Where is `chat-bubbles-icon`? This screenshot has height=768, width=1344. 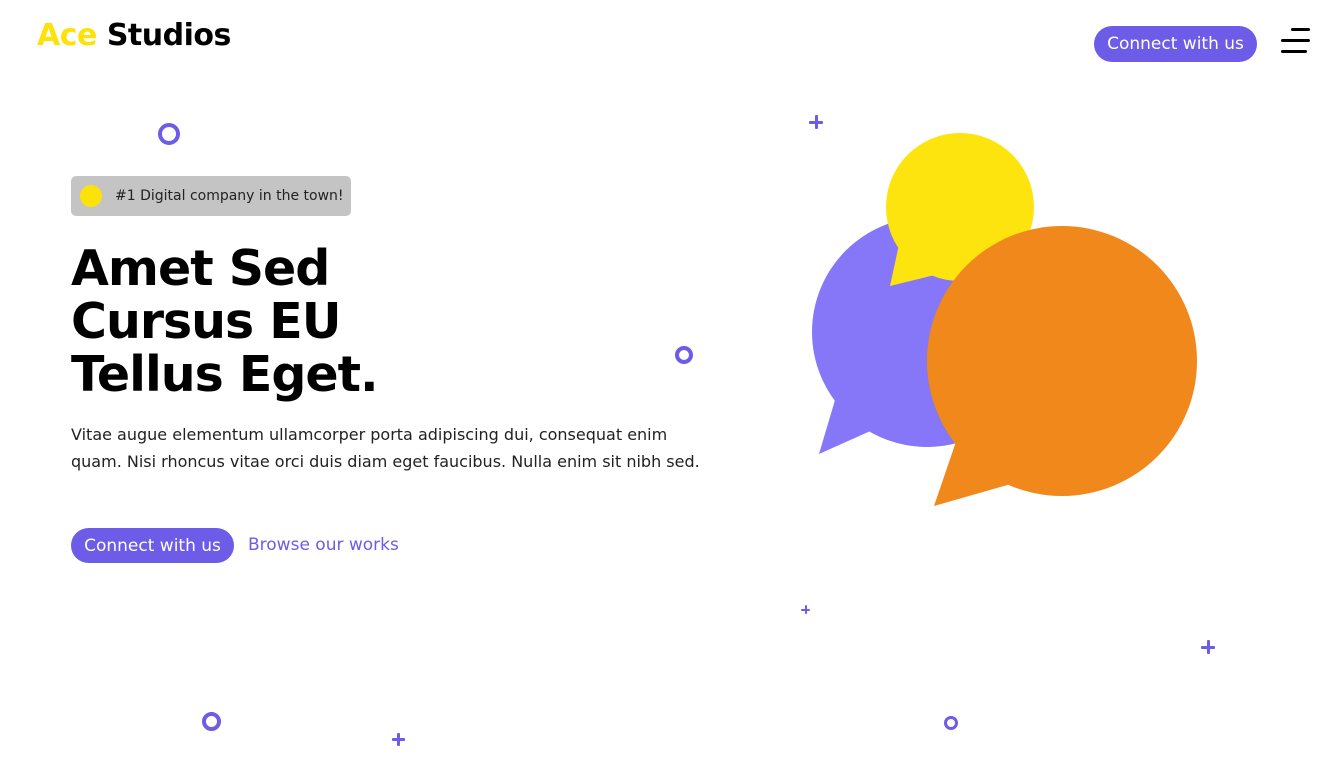 chat-bubbles-icon is located at coordinates (1004, 319).